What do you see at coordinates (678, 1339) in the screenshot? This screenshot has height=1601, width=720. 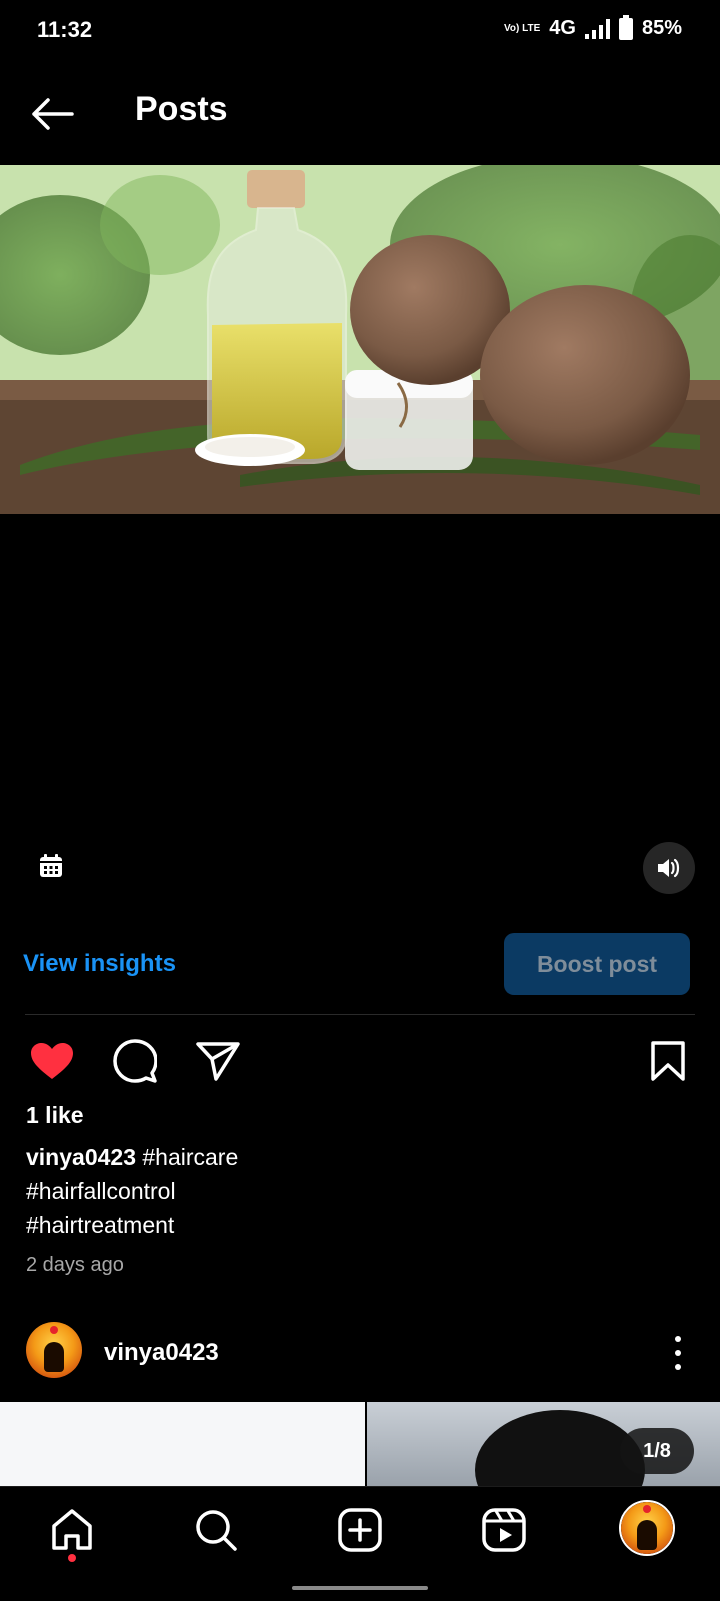 I see `more-vertical-icon` at bounding box center [678, 1339].